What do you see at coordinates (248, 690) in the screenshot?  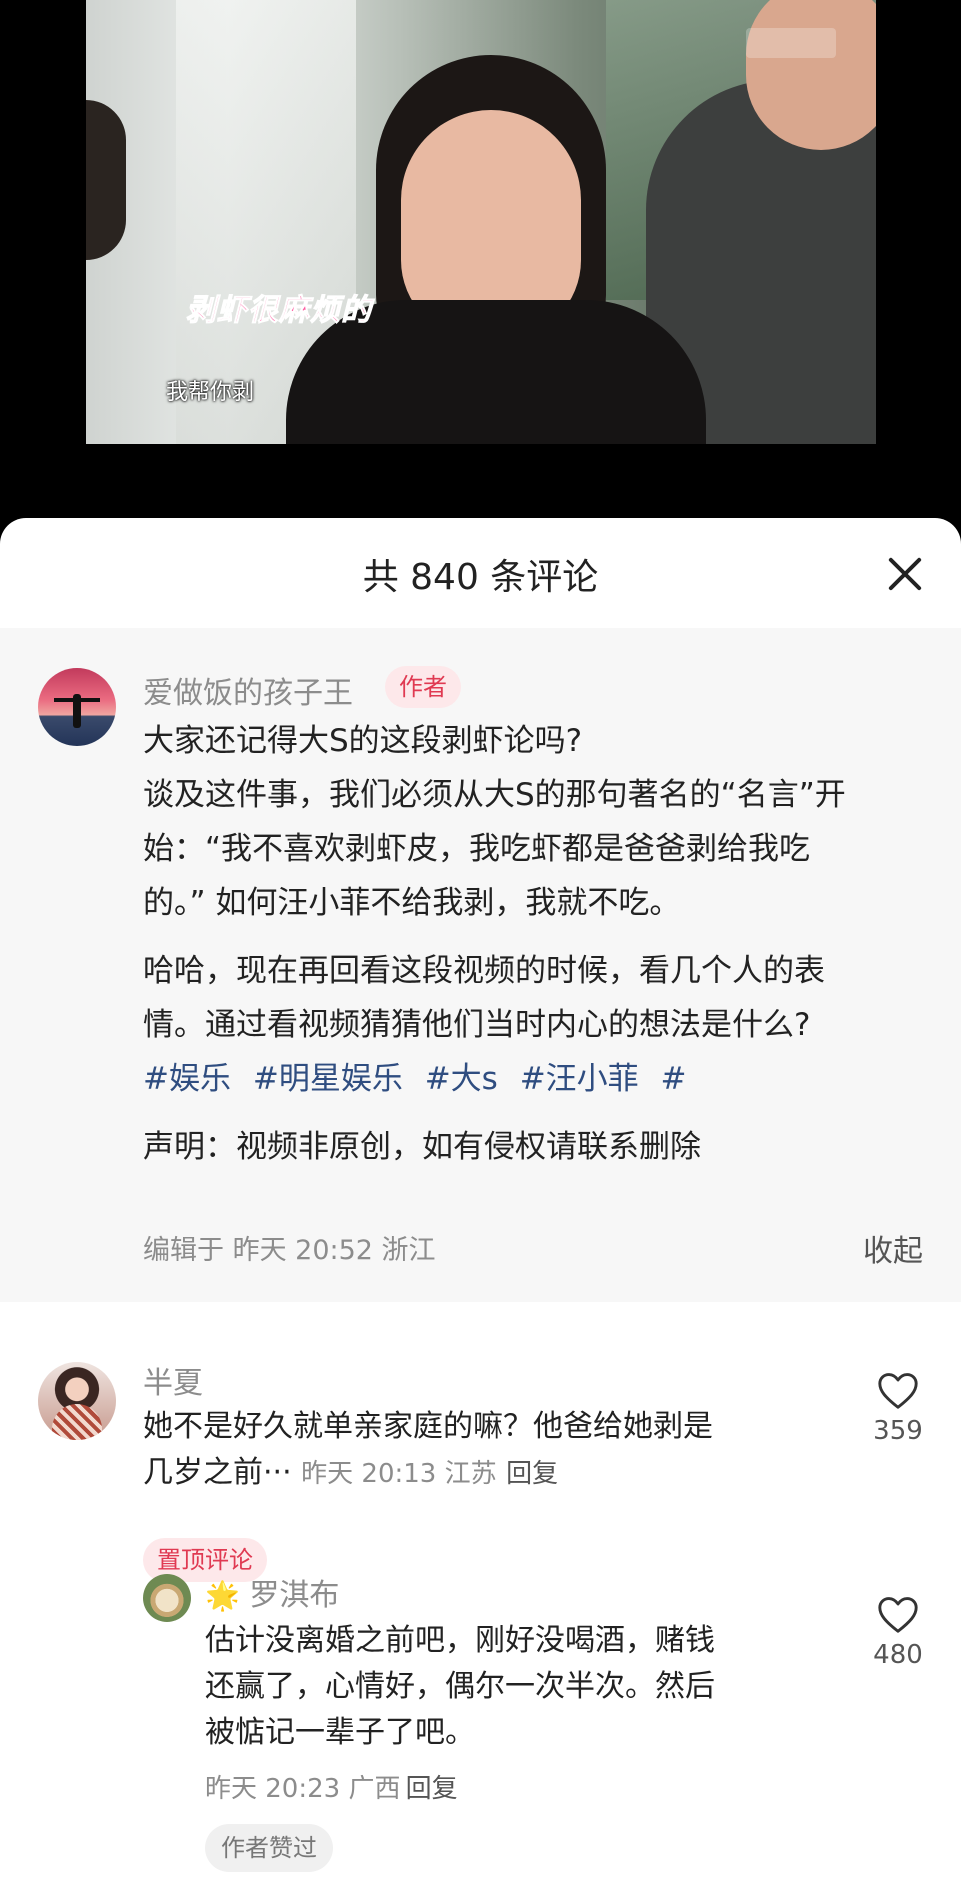 I see `author-name: 爱做饭的孩子王` at bounding box center [248, 690].